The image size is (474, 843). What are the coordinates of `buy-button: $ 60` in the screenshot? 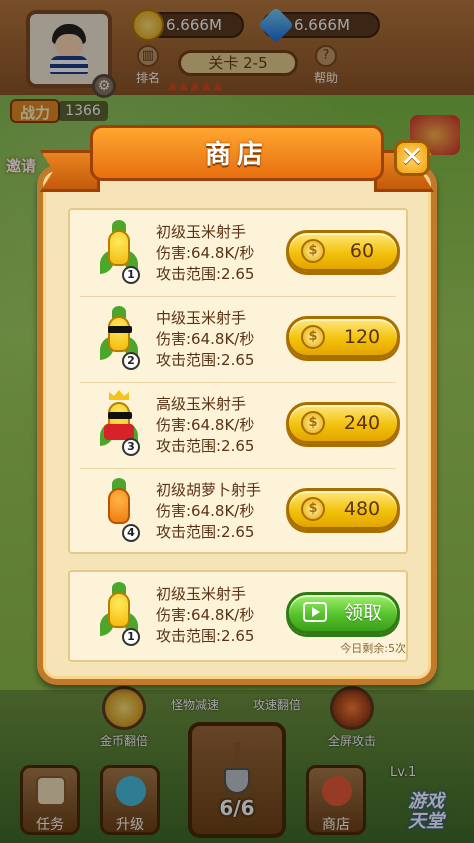 It's located at (343, 251).